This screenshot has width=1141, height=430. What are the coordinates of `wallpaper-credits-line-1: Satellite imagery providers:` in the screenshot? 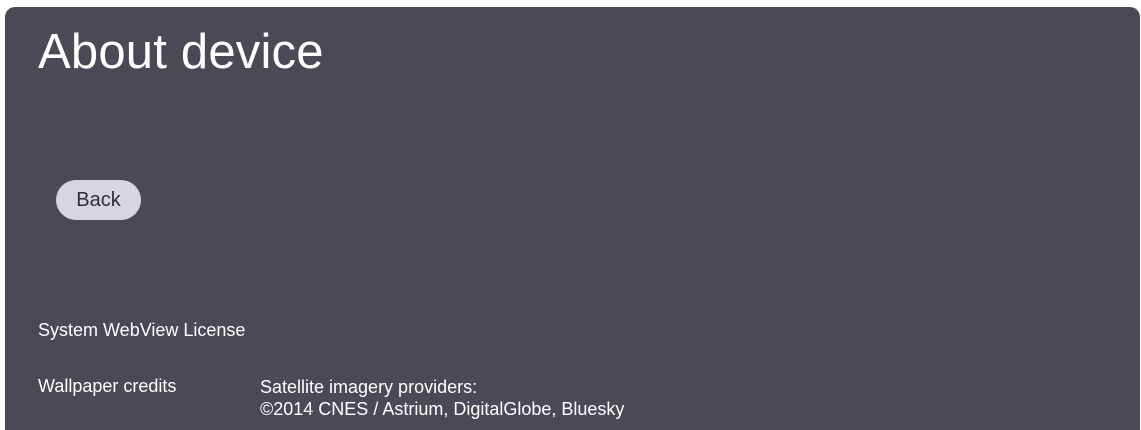 It's located at (369, 387).